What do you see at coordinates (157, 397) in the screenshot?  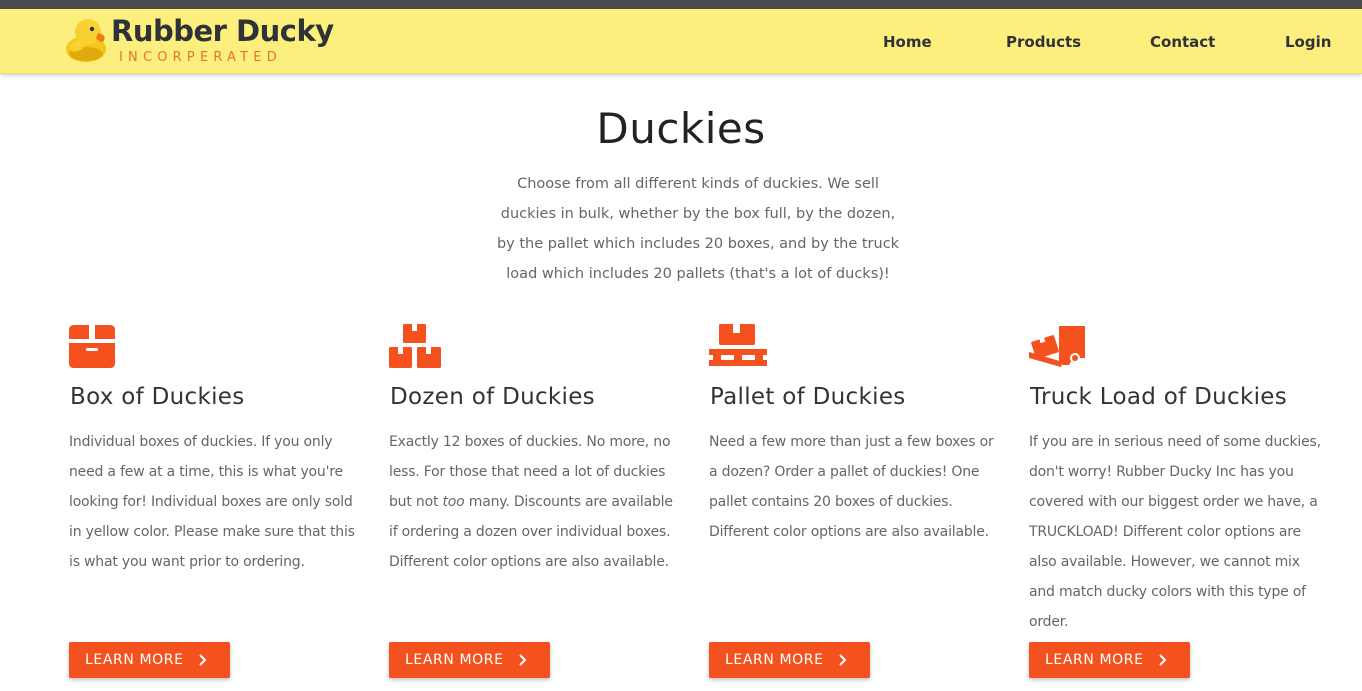 I see `card-title: Box of Duckies` at bounding box center [157, 397].